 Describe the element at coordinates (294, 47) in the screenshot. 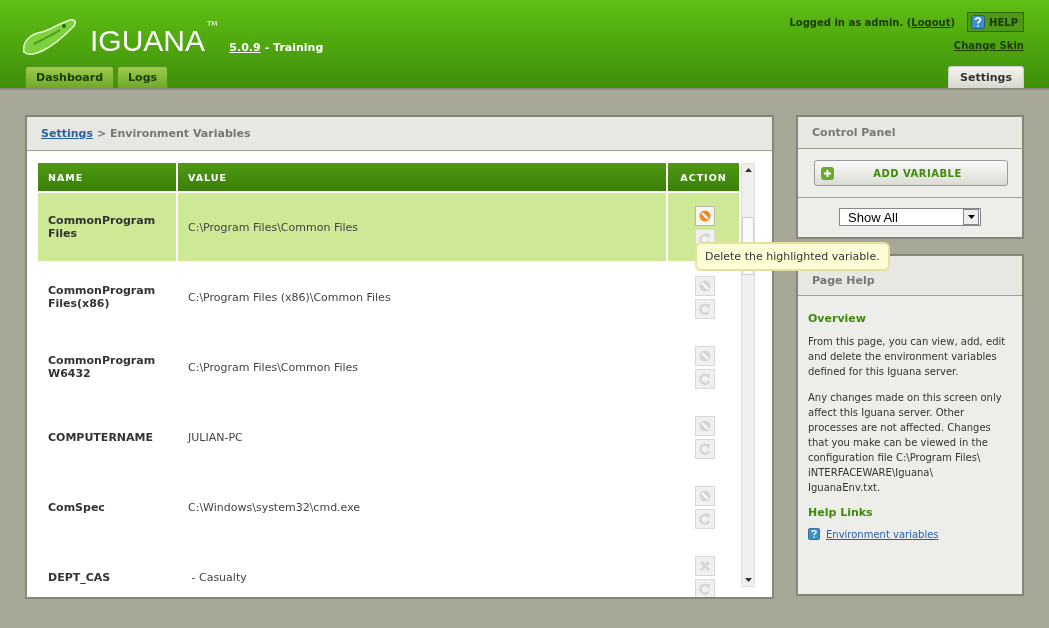

I see `edition-label: - Training` at that location.